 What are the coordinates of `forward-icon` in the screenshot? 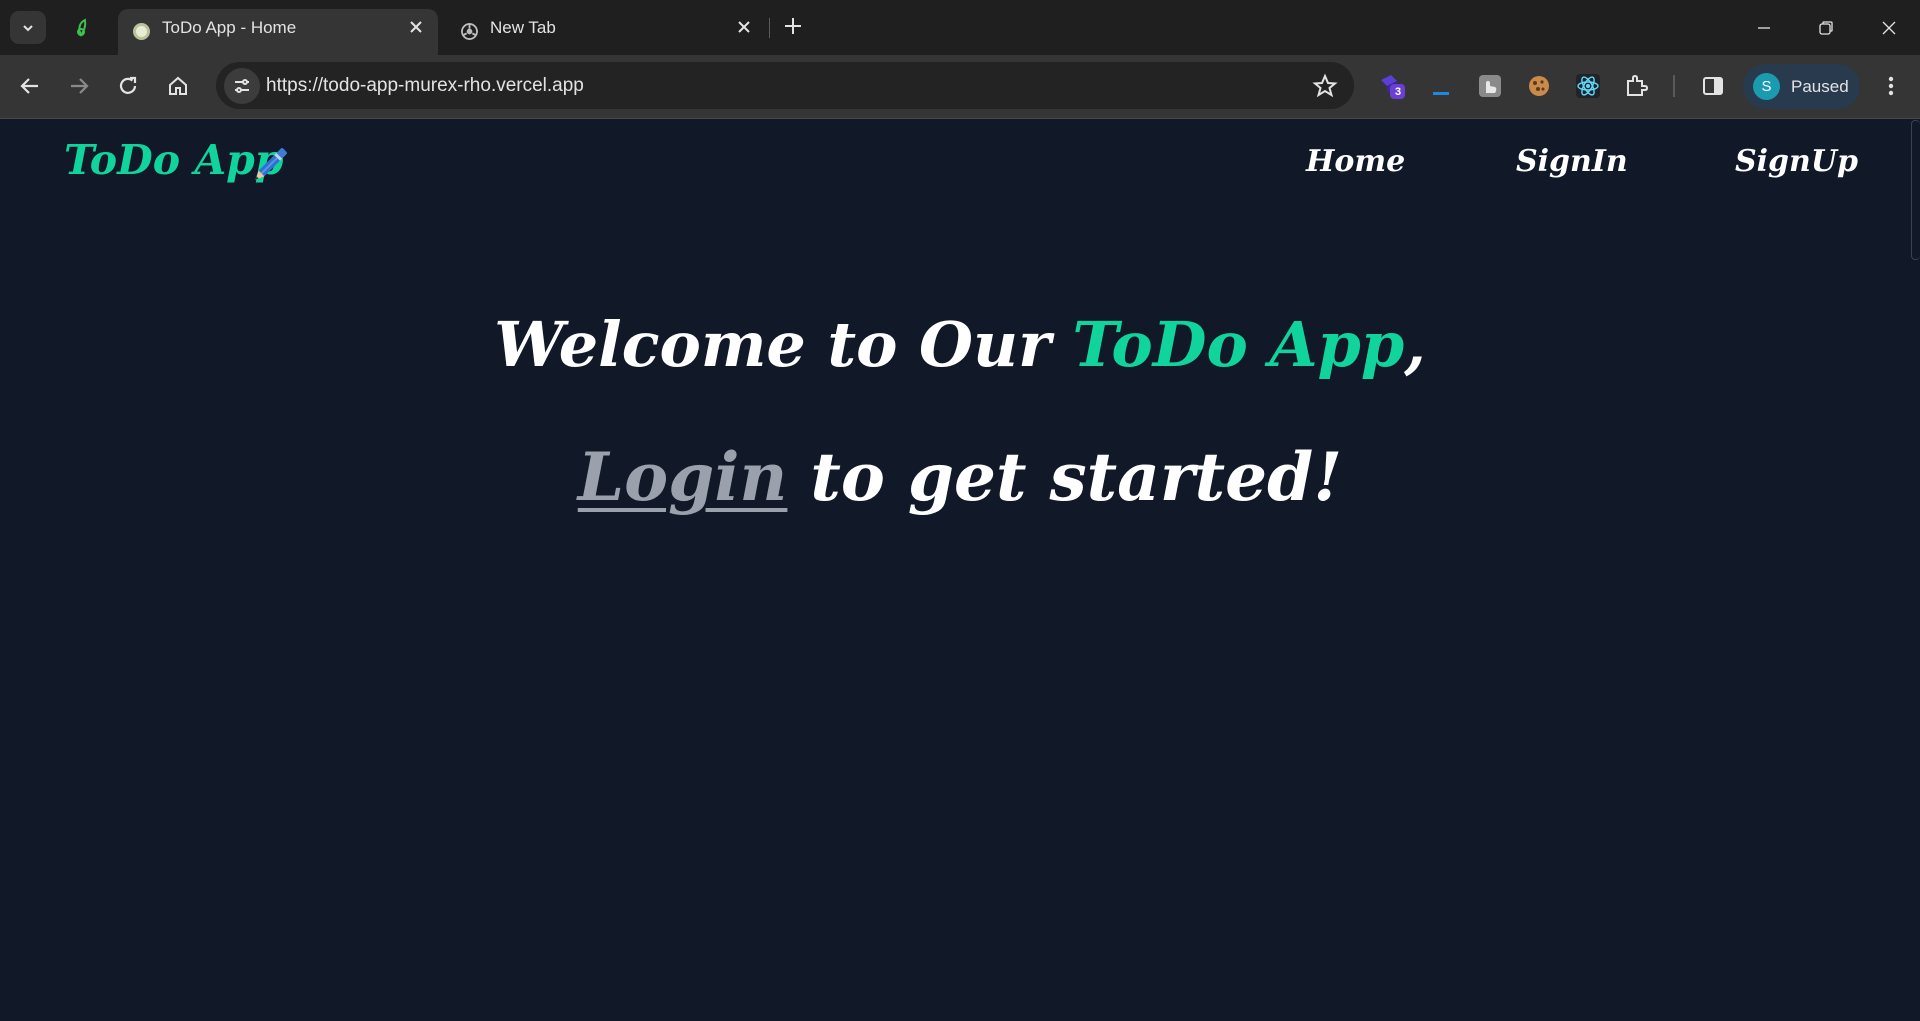 It's located at (80, 86).